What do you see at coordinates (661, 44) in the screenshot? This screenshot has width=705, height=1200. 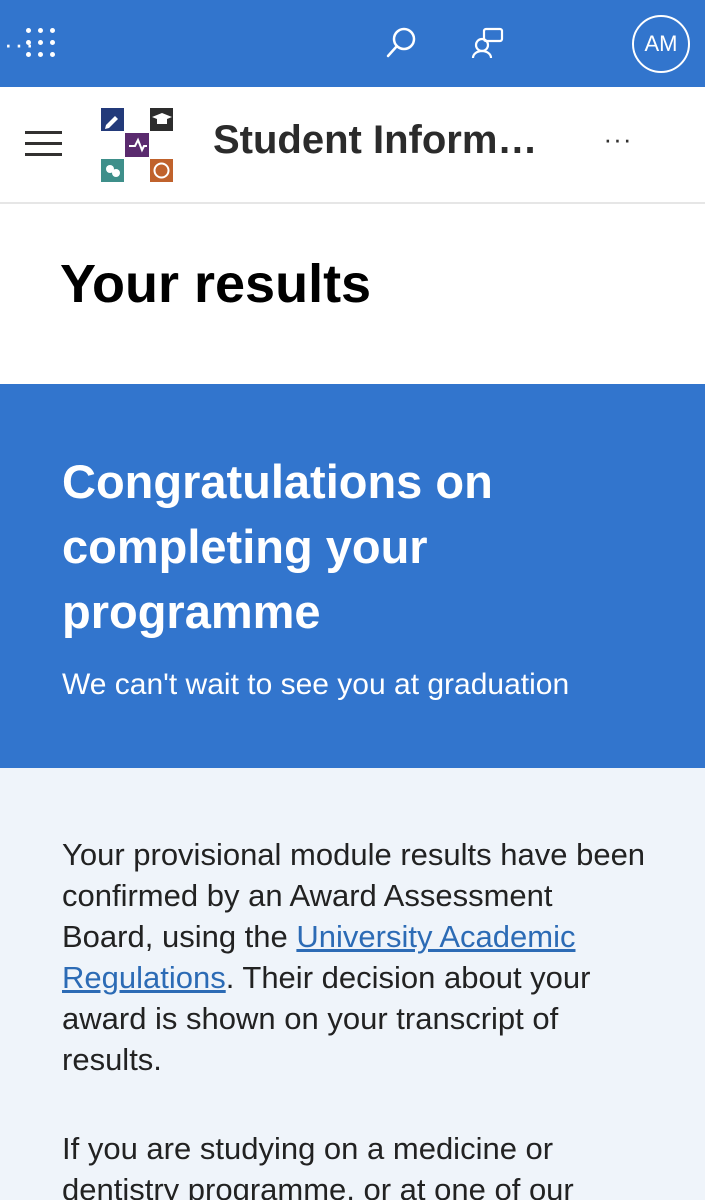 I see `avatar: AM` at bounding box center [661, 44].